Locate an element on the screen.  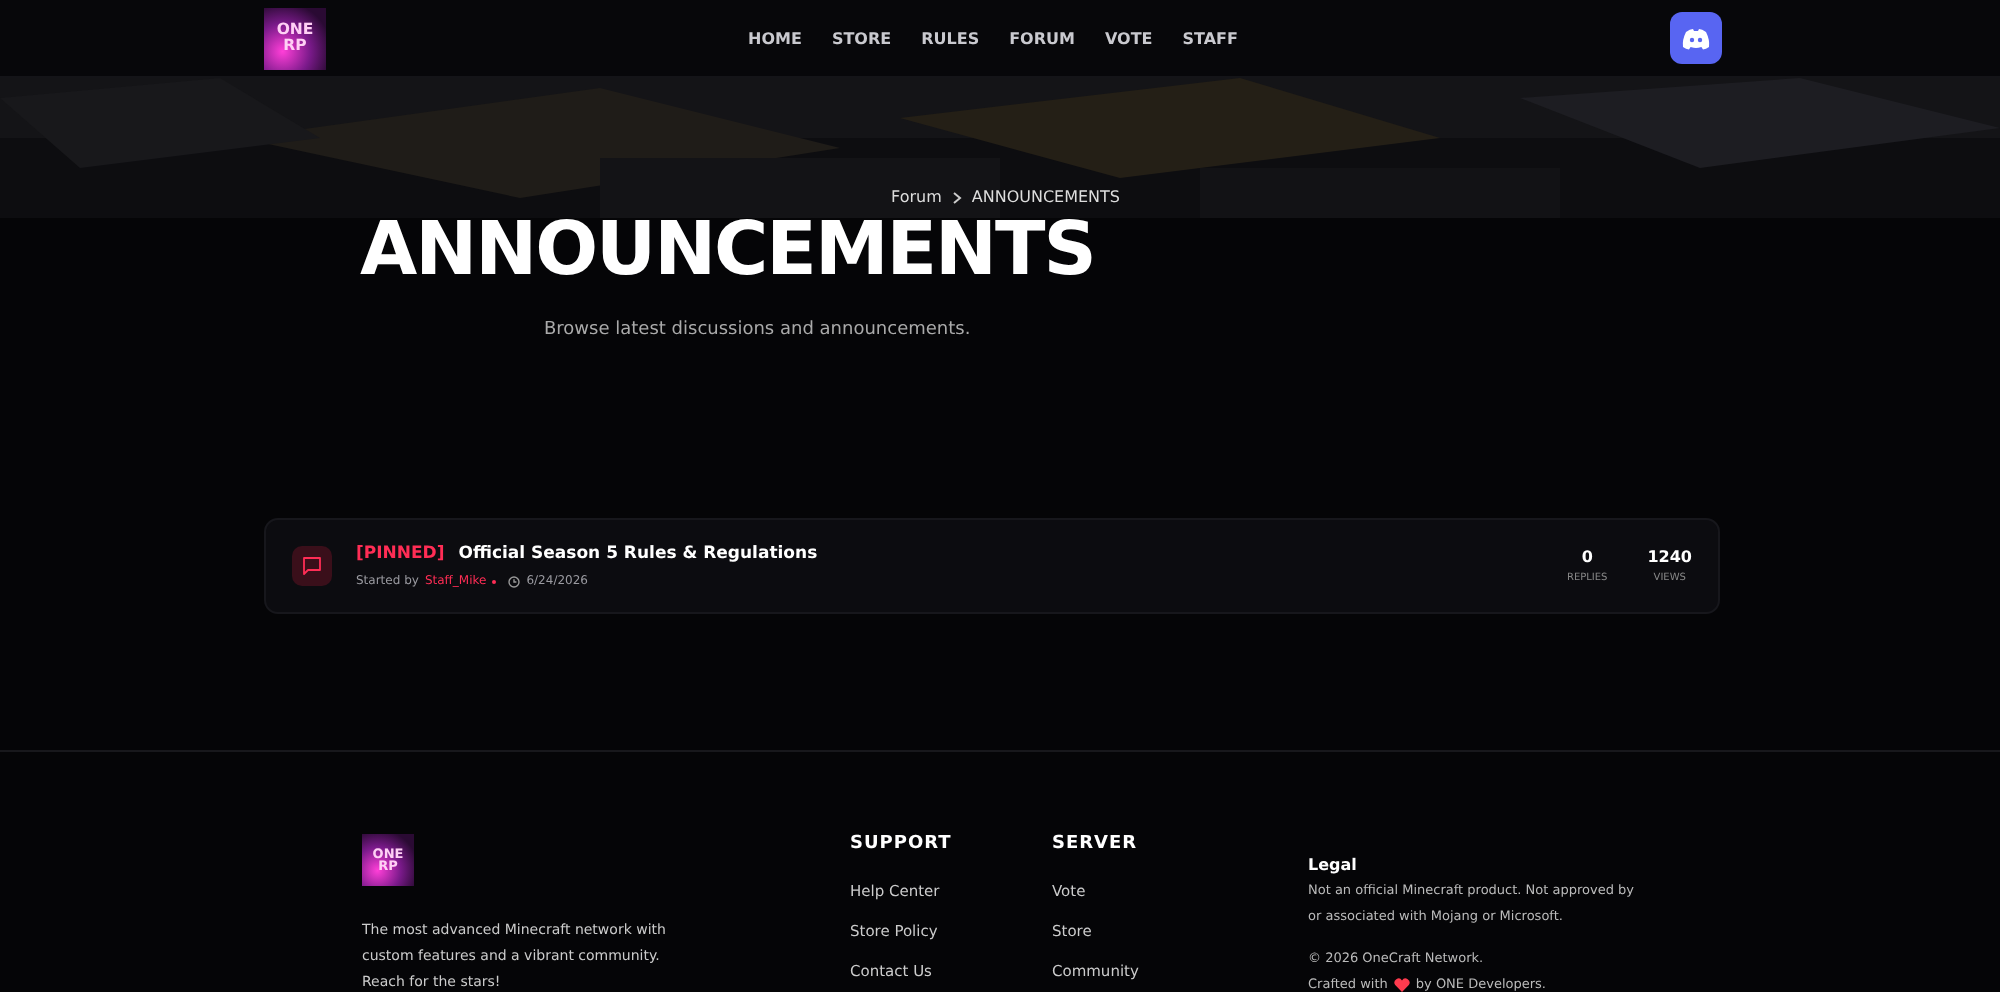
page-title: ANNOUNCEMENTS is located at coordinates (728, 251).